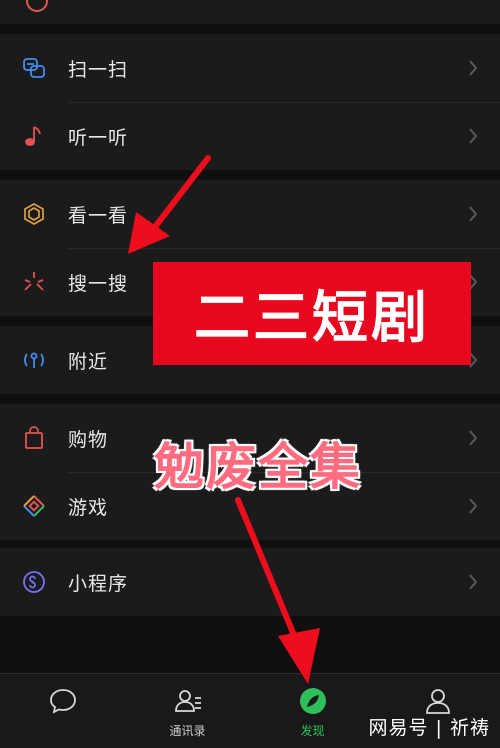 The image size is (500, 748). Describe the element at coordinates (98, 215) in the screenshot. I see `menu-item-label: 看一看` at that location.